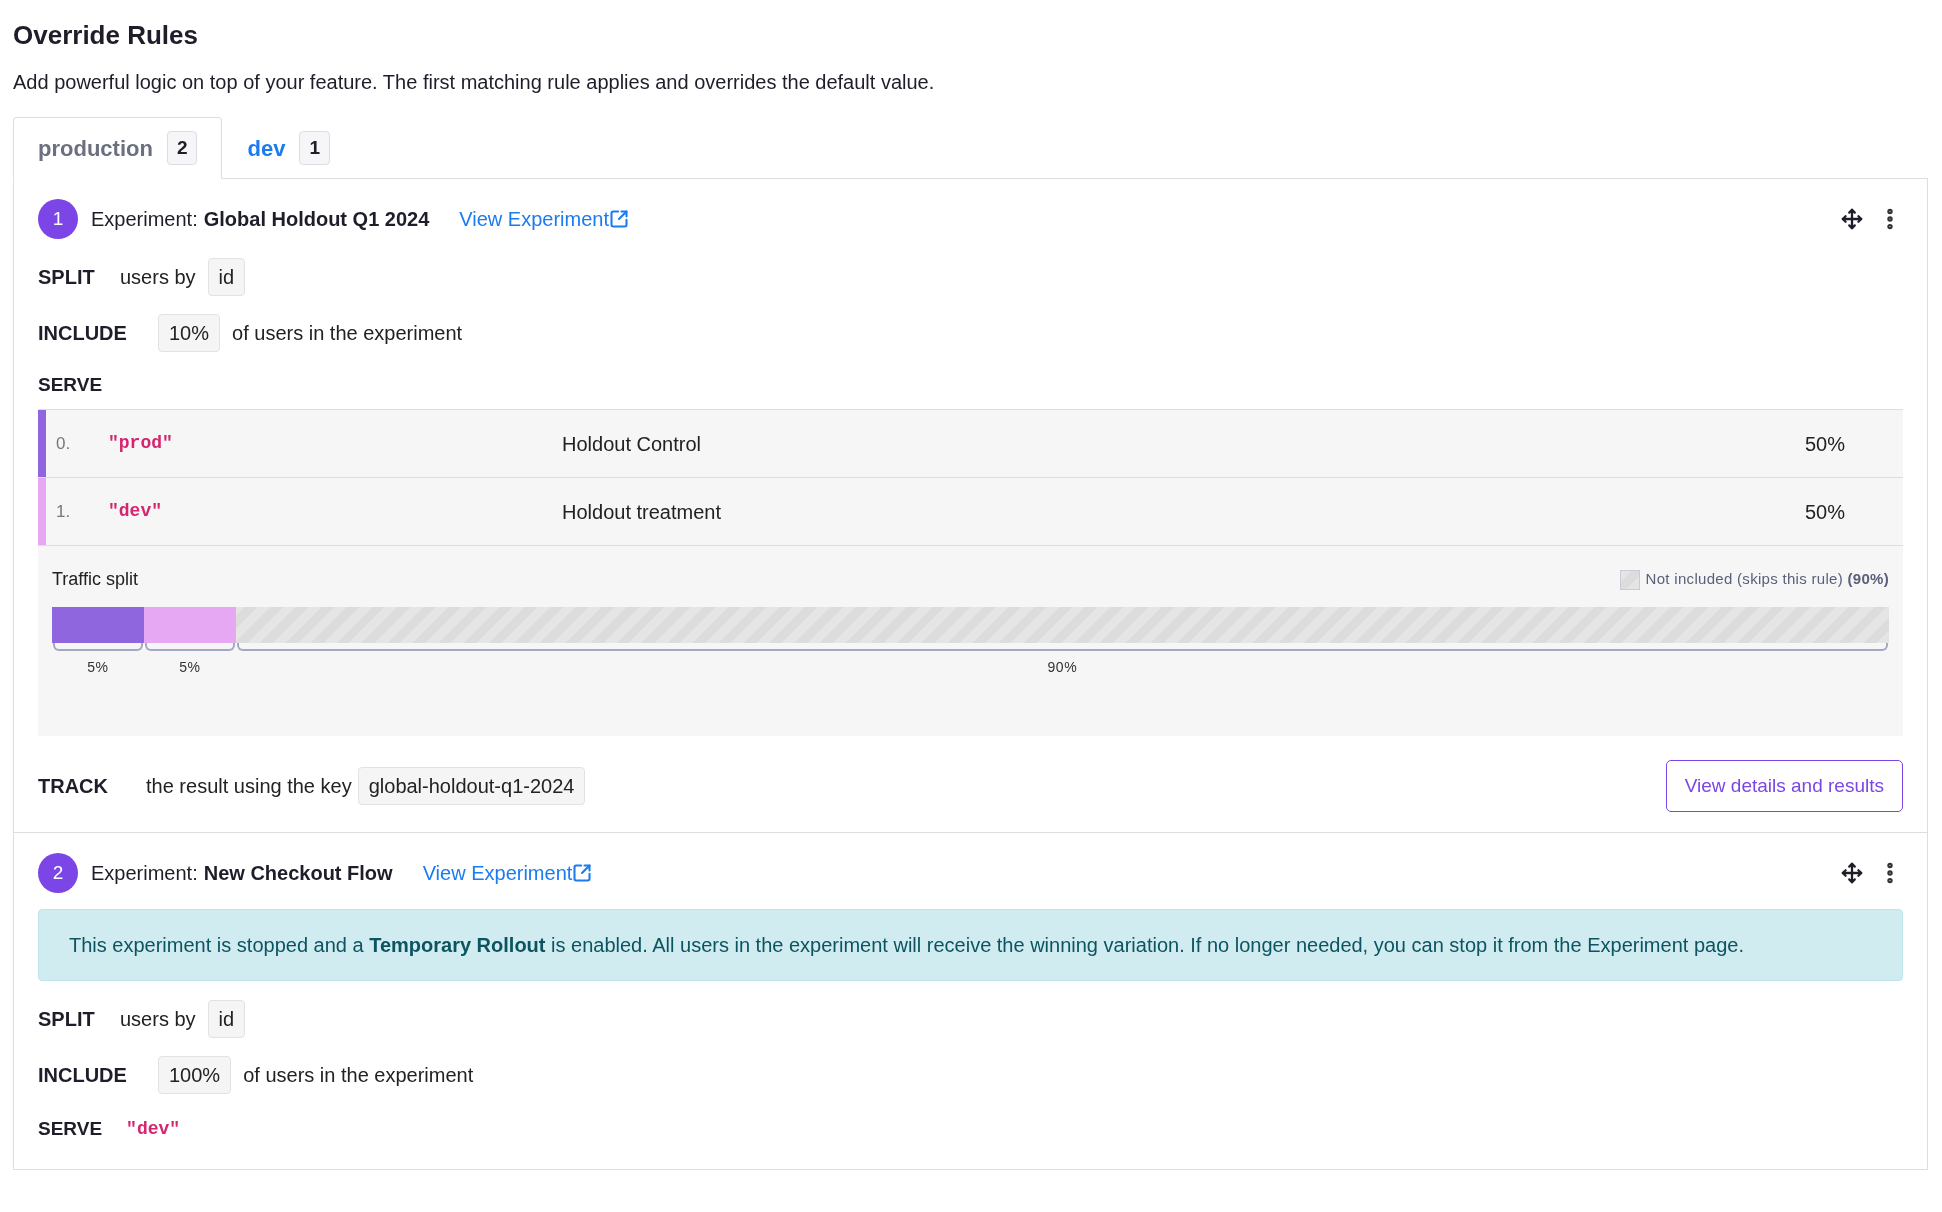 The height and width of the screenshot is (1212, 1942). What do you see at coordinates (58, 219) in the screenshot?
I see `rule-number-badge: 1` at bounding box center [58, 219].